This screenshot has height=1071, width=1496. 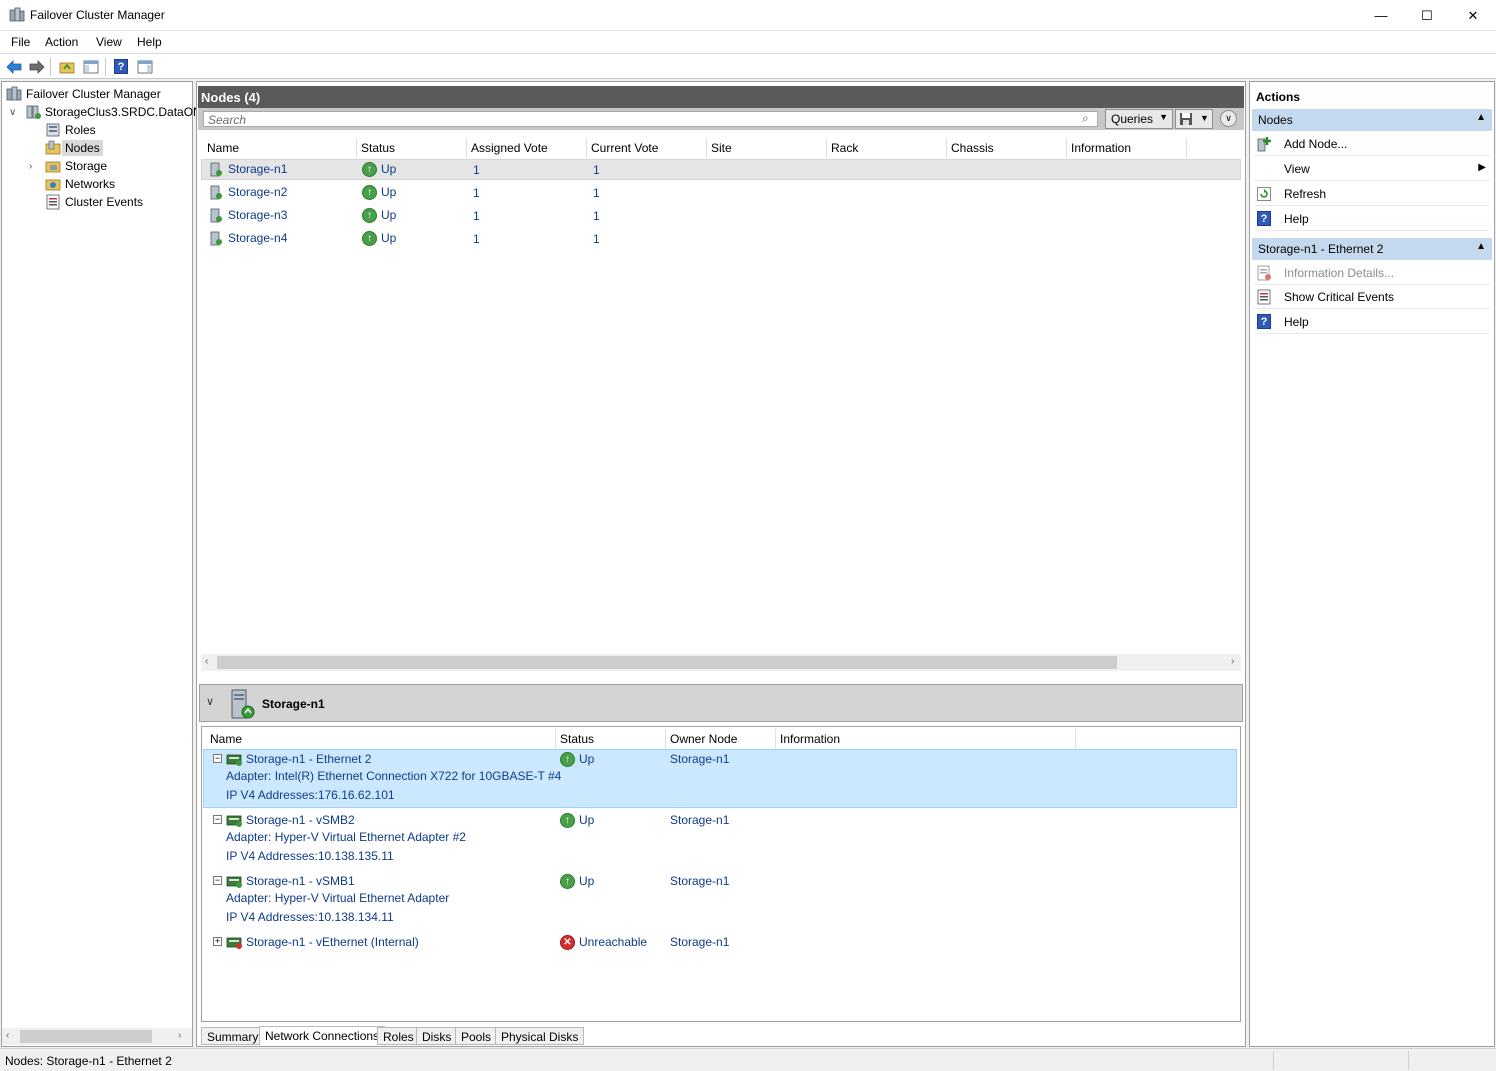 What do you see at coordinates (80, 184) in the screenshot?
I see `tree-item-networks: Networks` at bounding box center [80, 184].